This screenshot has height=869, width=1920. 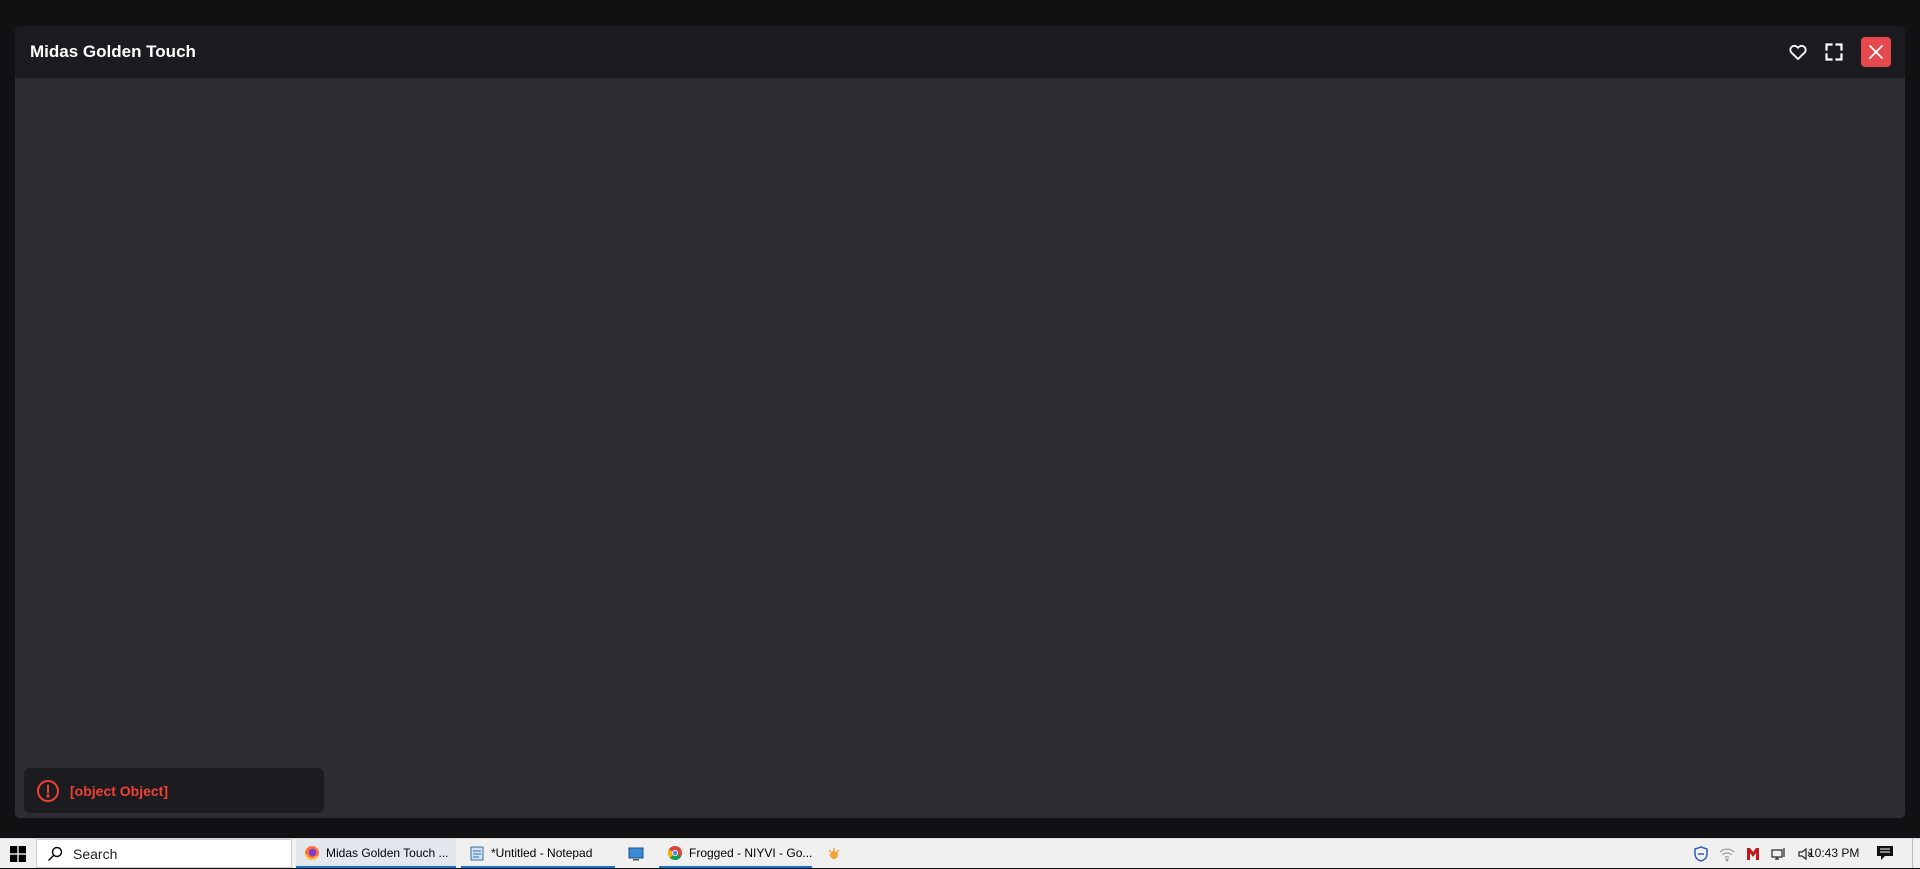 I want to click on taskbar-item-notepad: *Untitled - Notepad, so click(x=538, y=853).